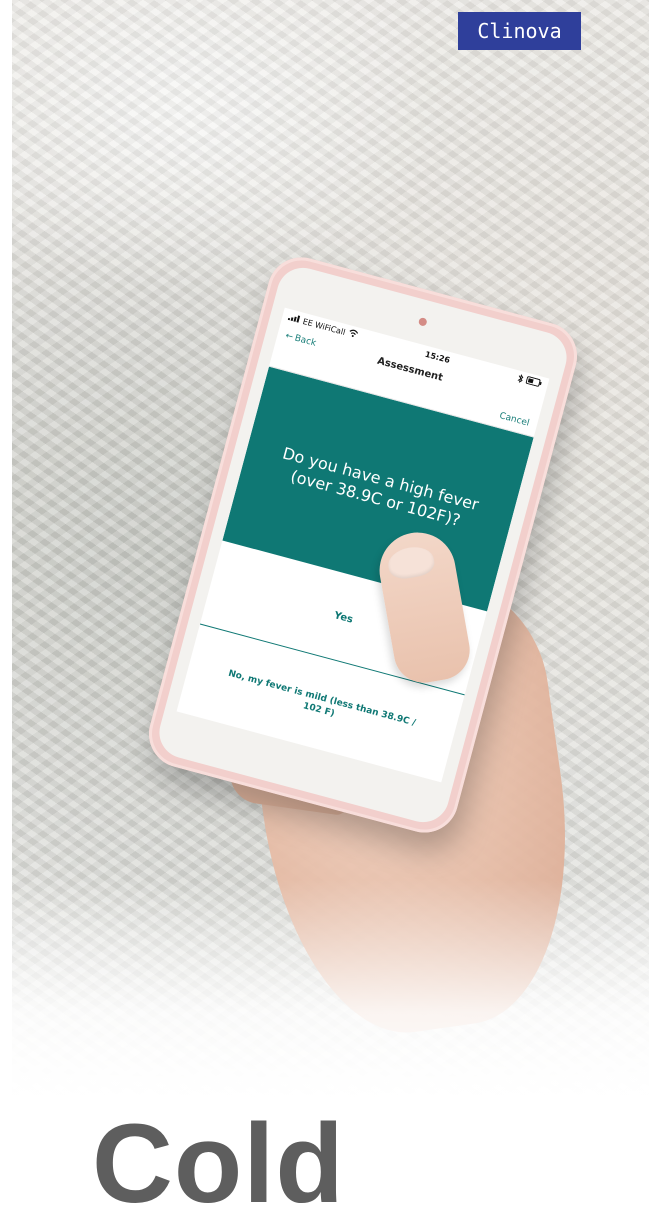  What do you see at coordinates (422, 321) in the screenshot?
I see `phone-speaker` at bounding box center [422, 321].